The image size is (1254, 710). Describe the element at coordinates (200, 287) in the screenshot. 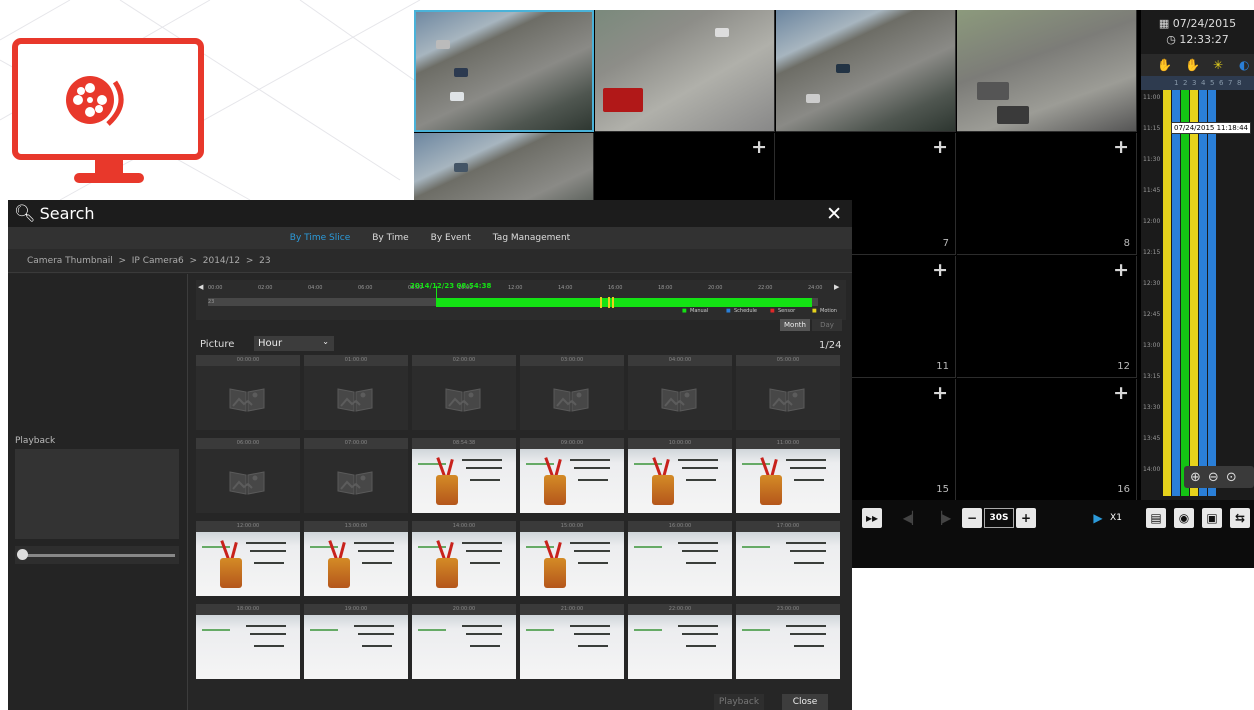

I see `timeline-prev-icon: ◀` at that location.